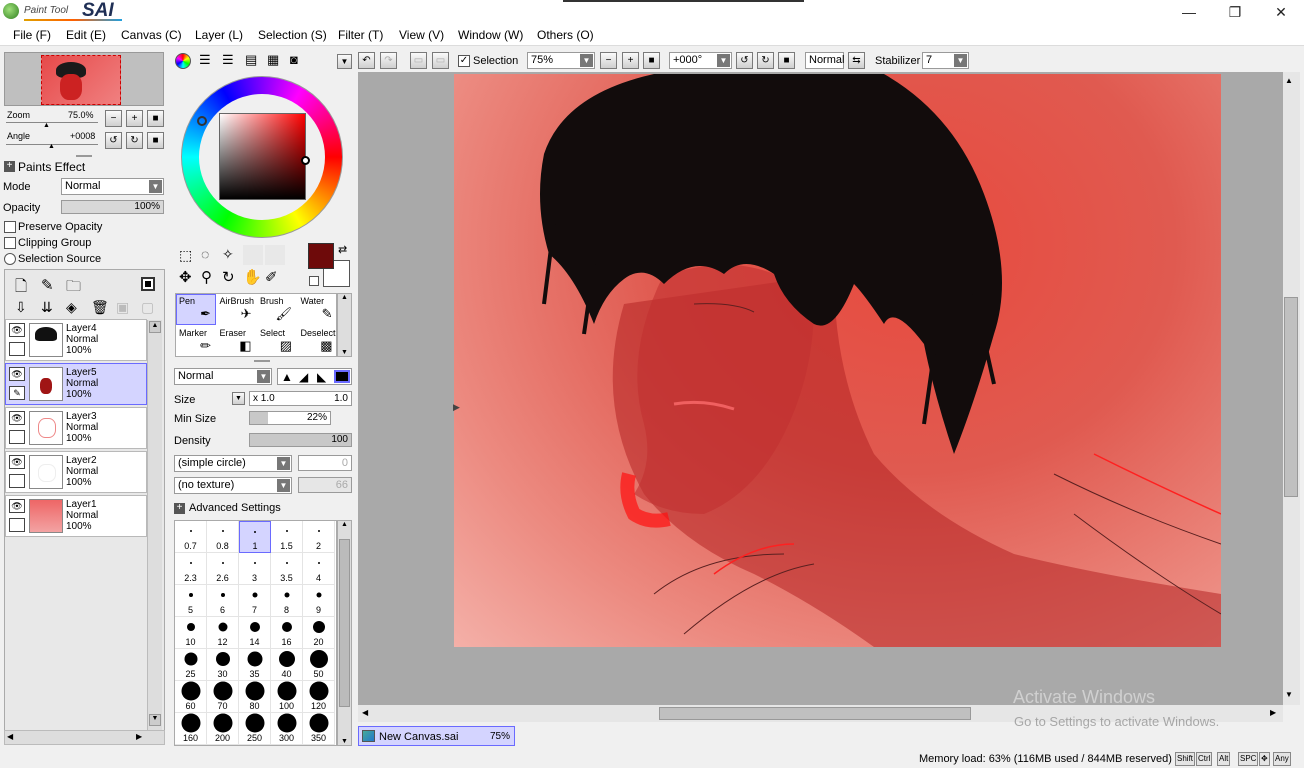 The image size is (1304, 768). What do you see at coordinates (196, 341) in the screenshot?
I see `tool-marker: Marker ✏` at bounding box center [196, 341].